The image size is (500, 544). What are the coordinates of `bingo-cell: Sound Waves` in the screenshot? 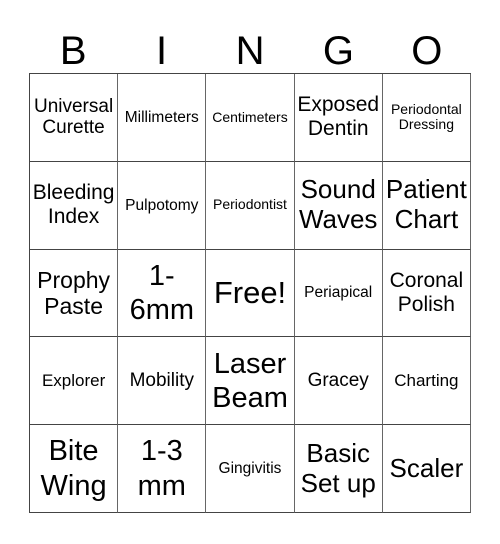 It's located at (338, 205).